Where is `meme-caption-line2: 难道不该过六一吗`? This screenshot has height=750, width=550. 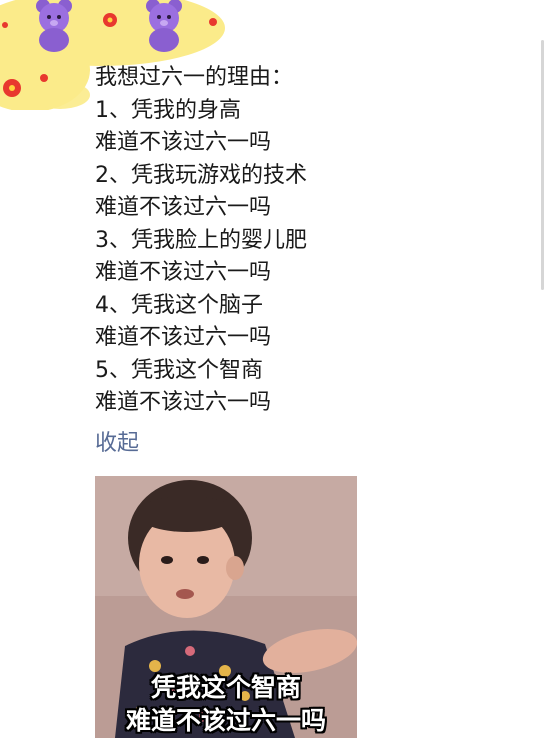 meme-caption-line2: 难道不该过六一吗 is located at coordinates (225, 720).